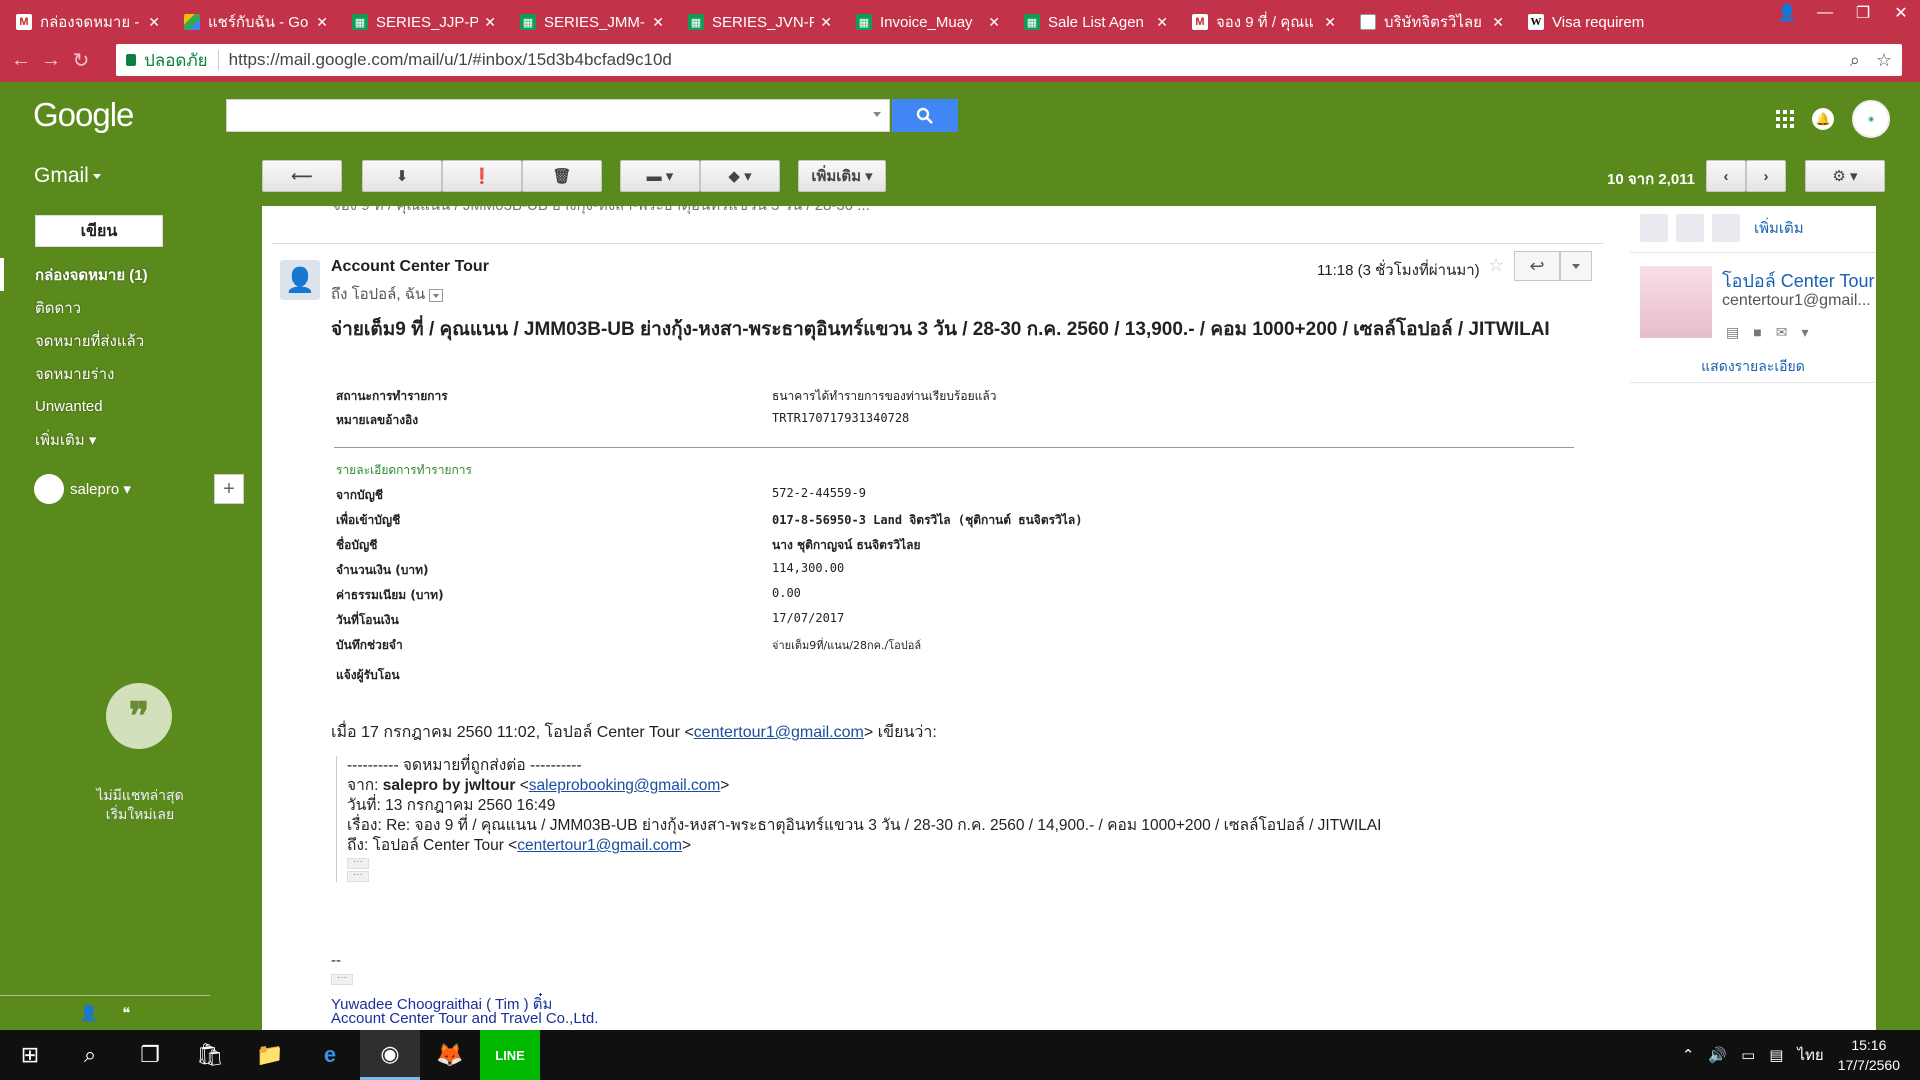  I want to click on move-to-button: ▬ ▾, so click(660, 176).